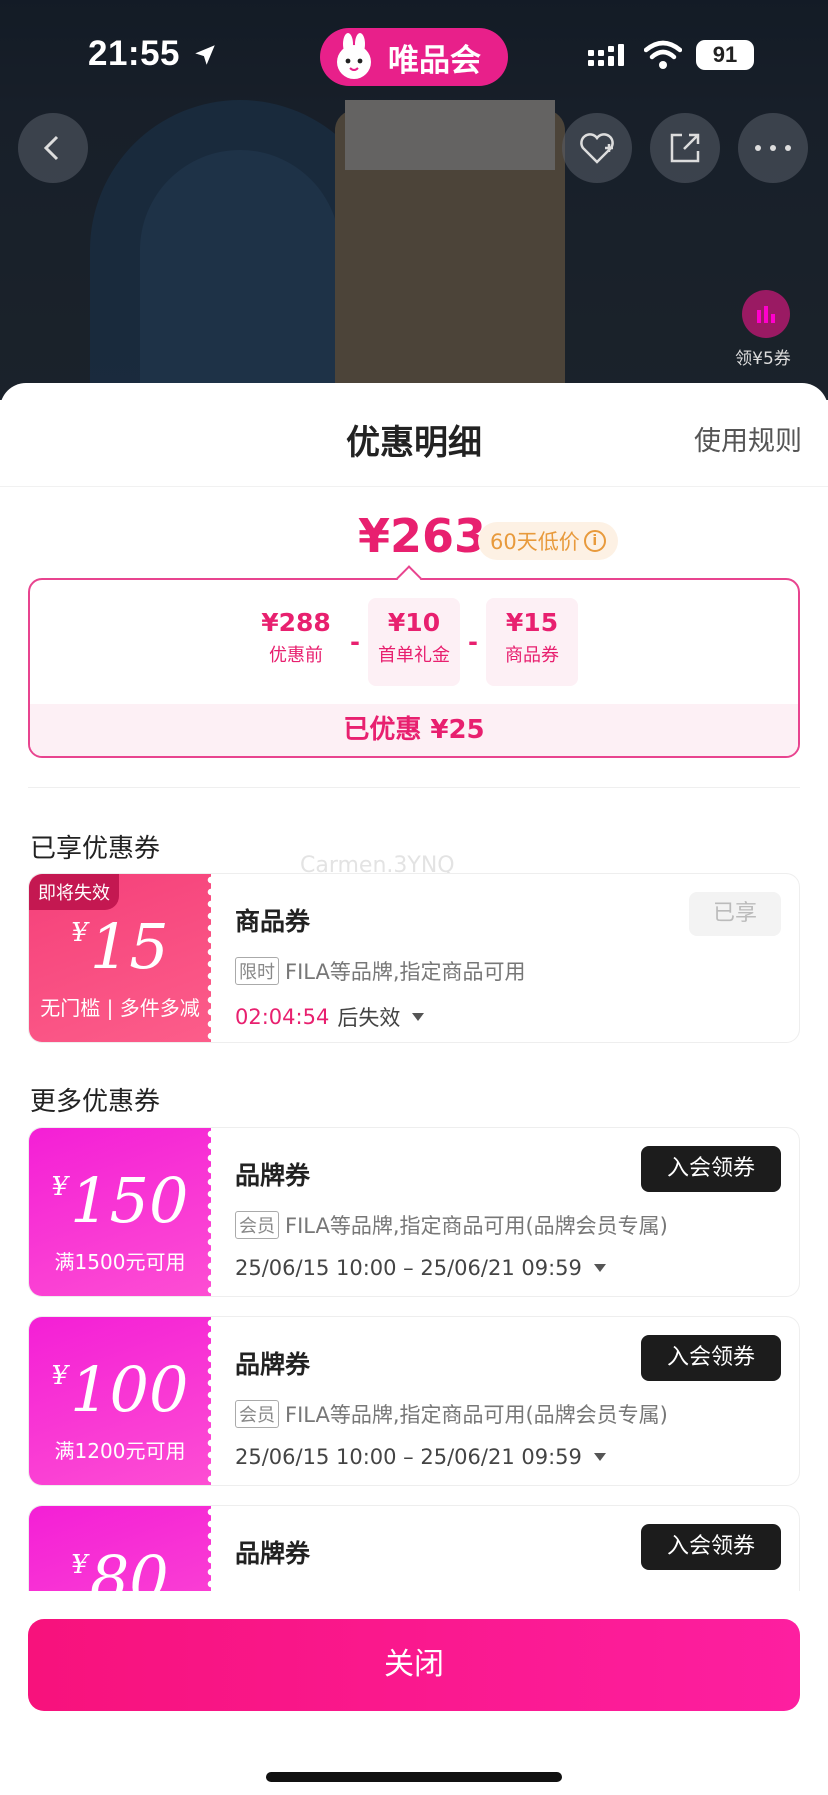  Describe the element at coordinates (414, 622) in the screenshot. I see `breakdown-value: ¥10` at that location.